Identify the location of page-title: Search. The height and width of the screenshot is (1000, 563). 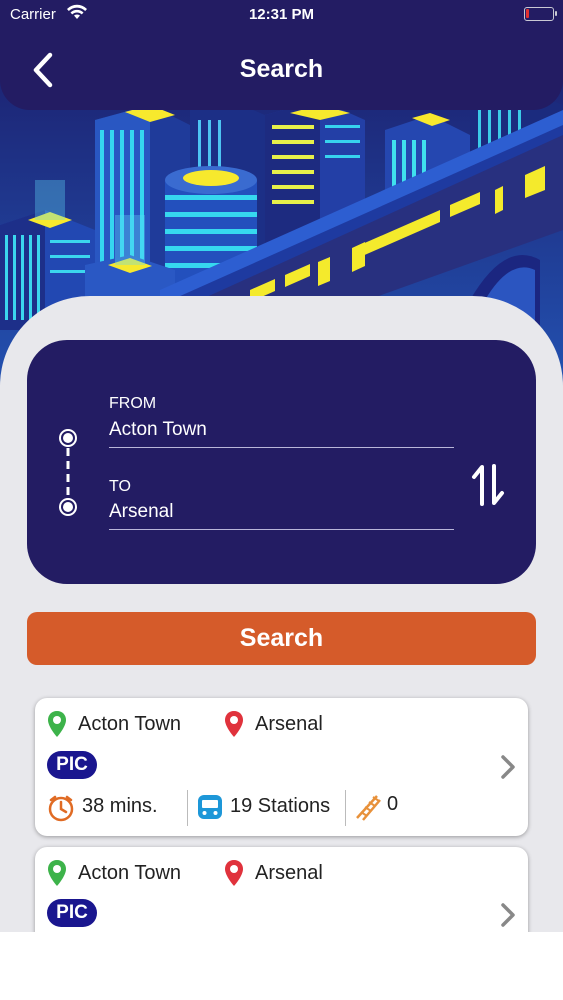
(281, 69).